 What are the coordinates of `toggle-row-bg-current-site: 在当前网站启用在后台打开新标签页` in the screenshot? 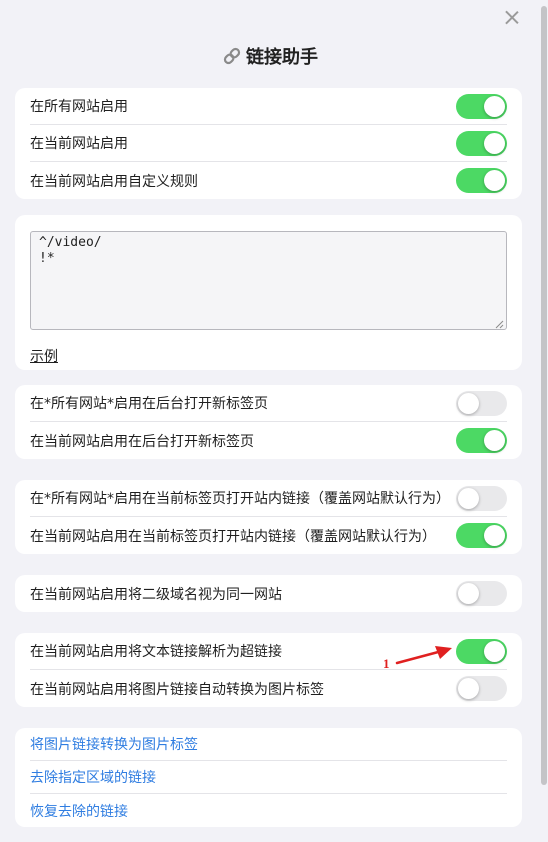 It's located at (268, 440).